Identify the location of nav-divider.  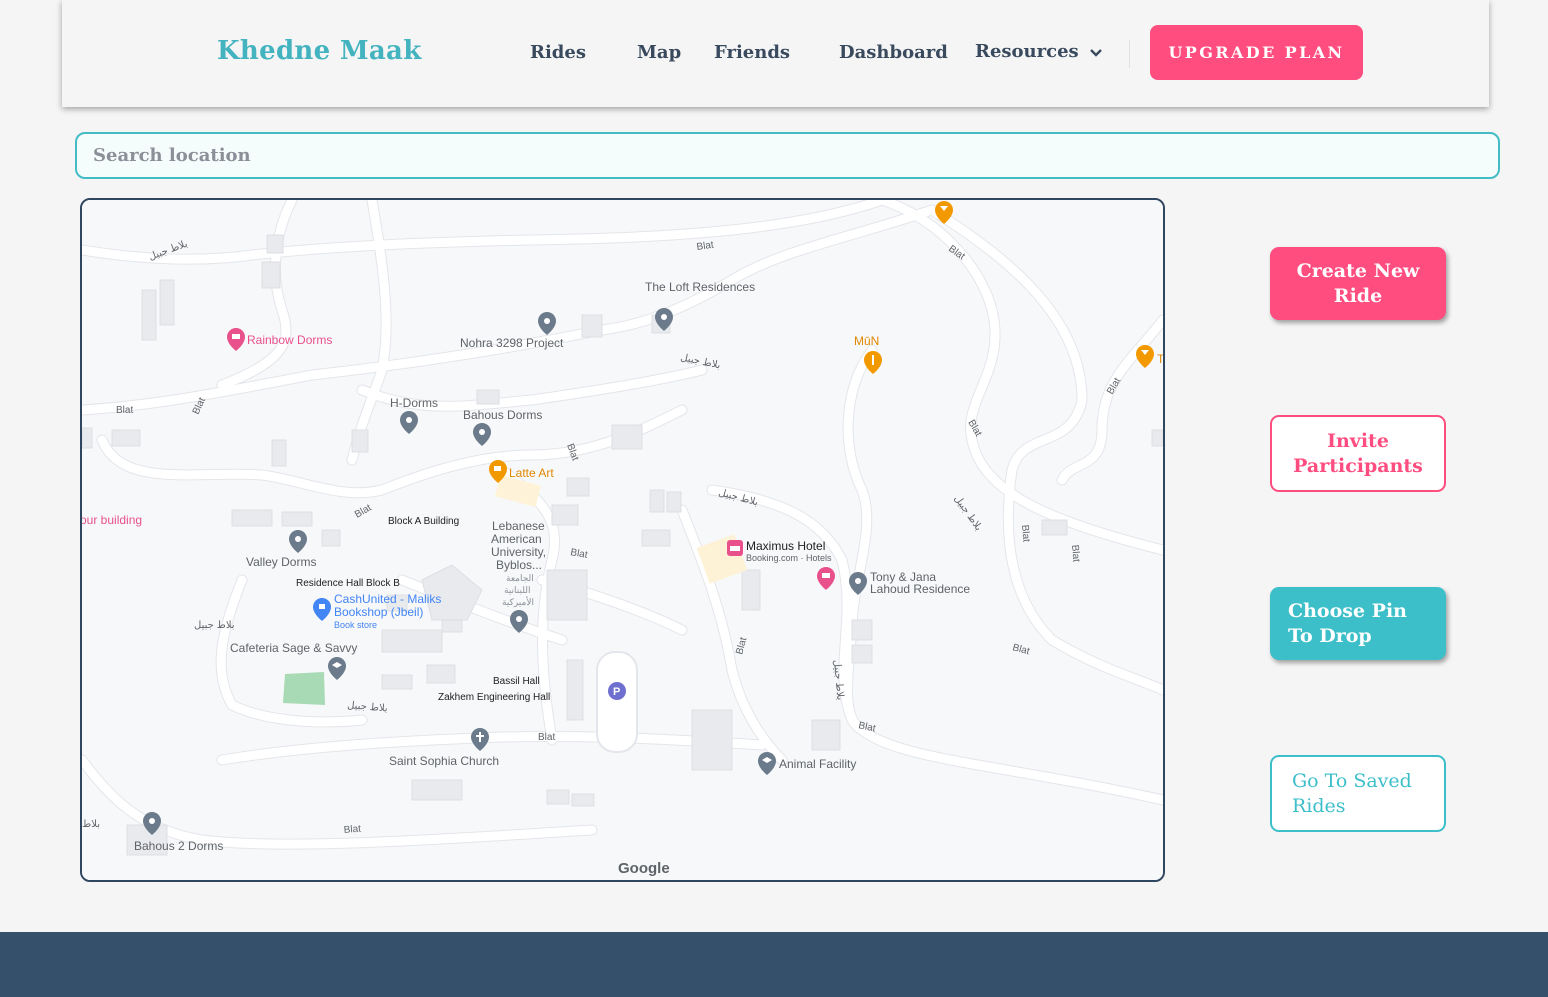
(1129, 54).